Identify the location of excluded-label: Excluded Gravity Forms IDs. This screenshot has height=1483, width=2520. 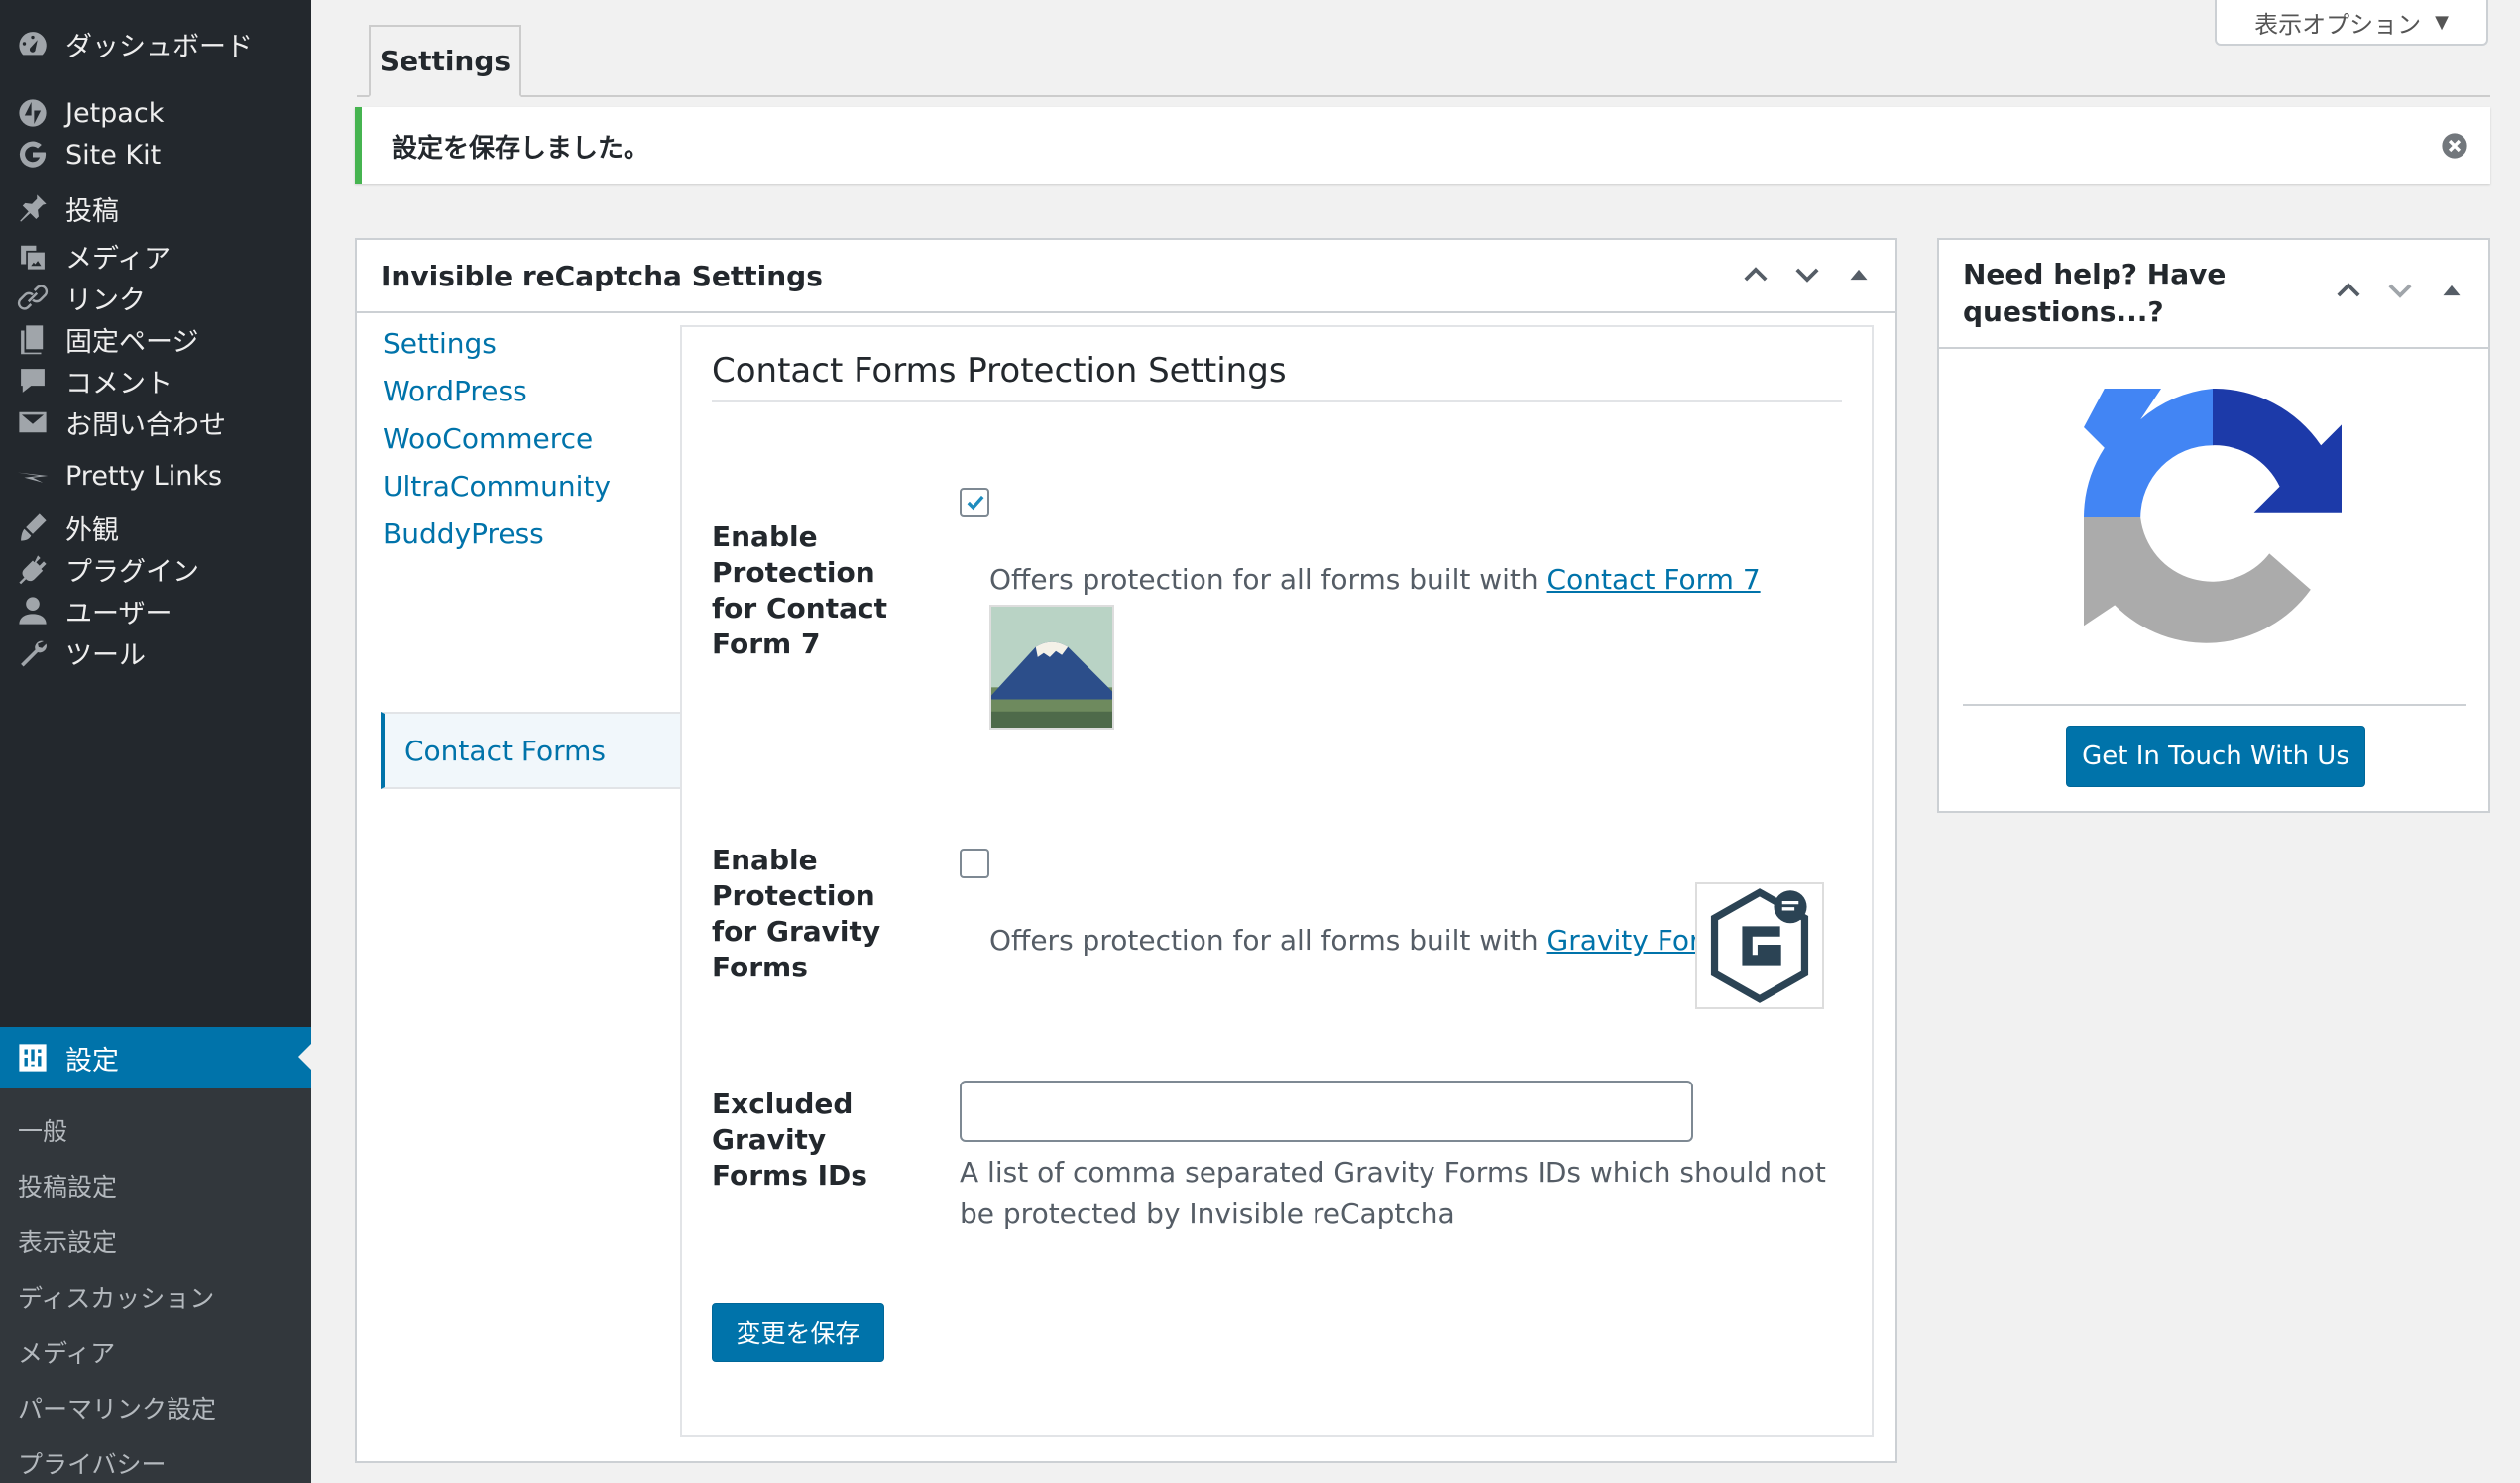
(789, 1139).